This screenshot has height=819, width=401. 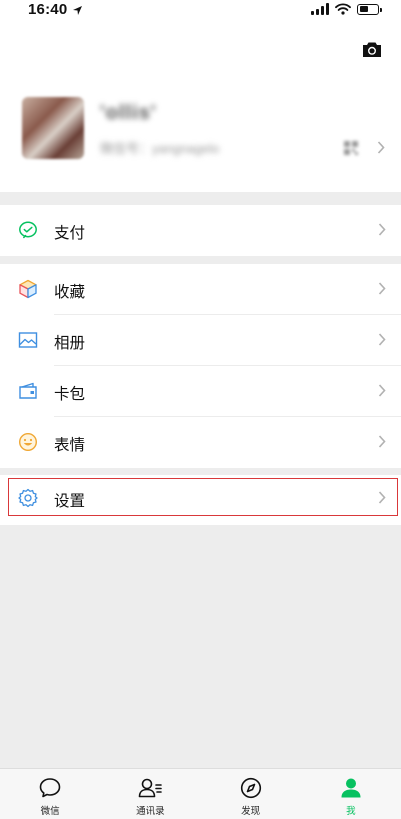 What do you see at coordinates (369, 9) in the screenshot?
I see `battery-icon` at bounding box center [369, 9].